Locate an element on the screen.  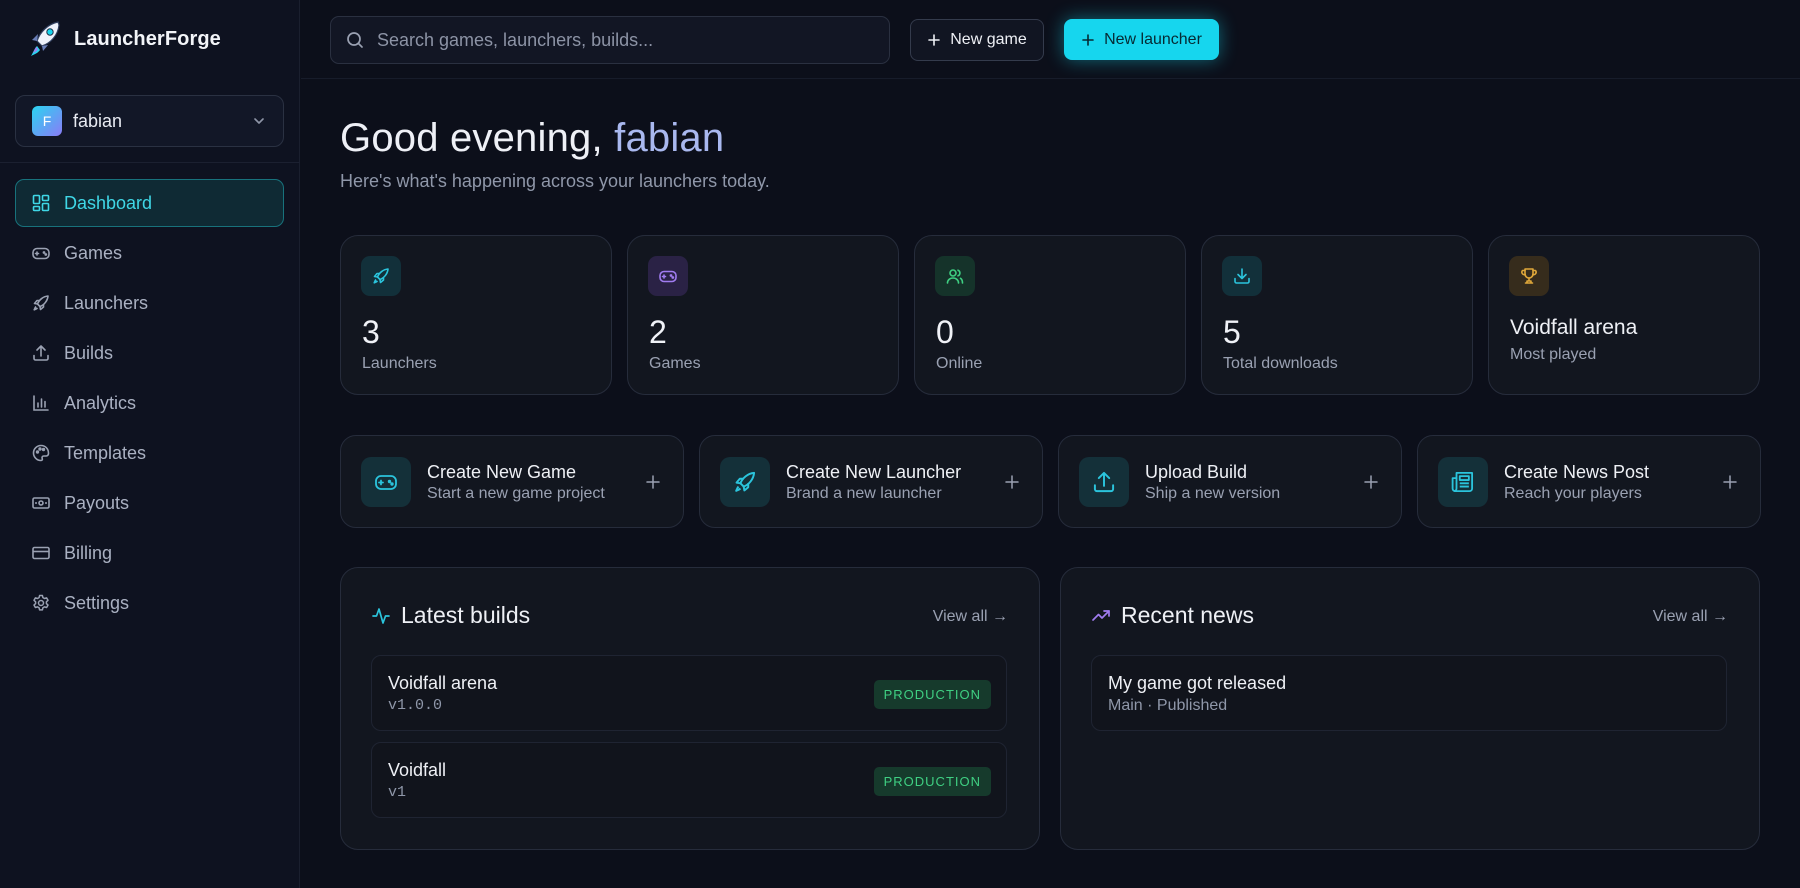
sidebar-item-label: Games is located at coordinates (93, 252).